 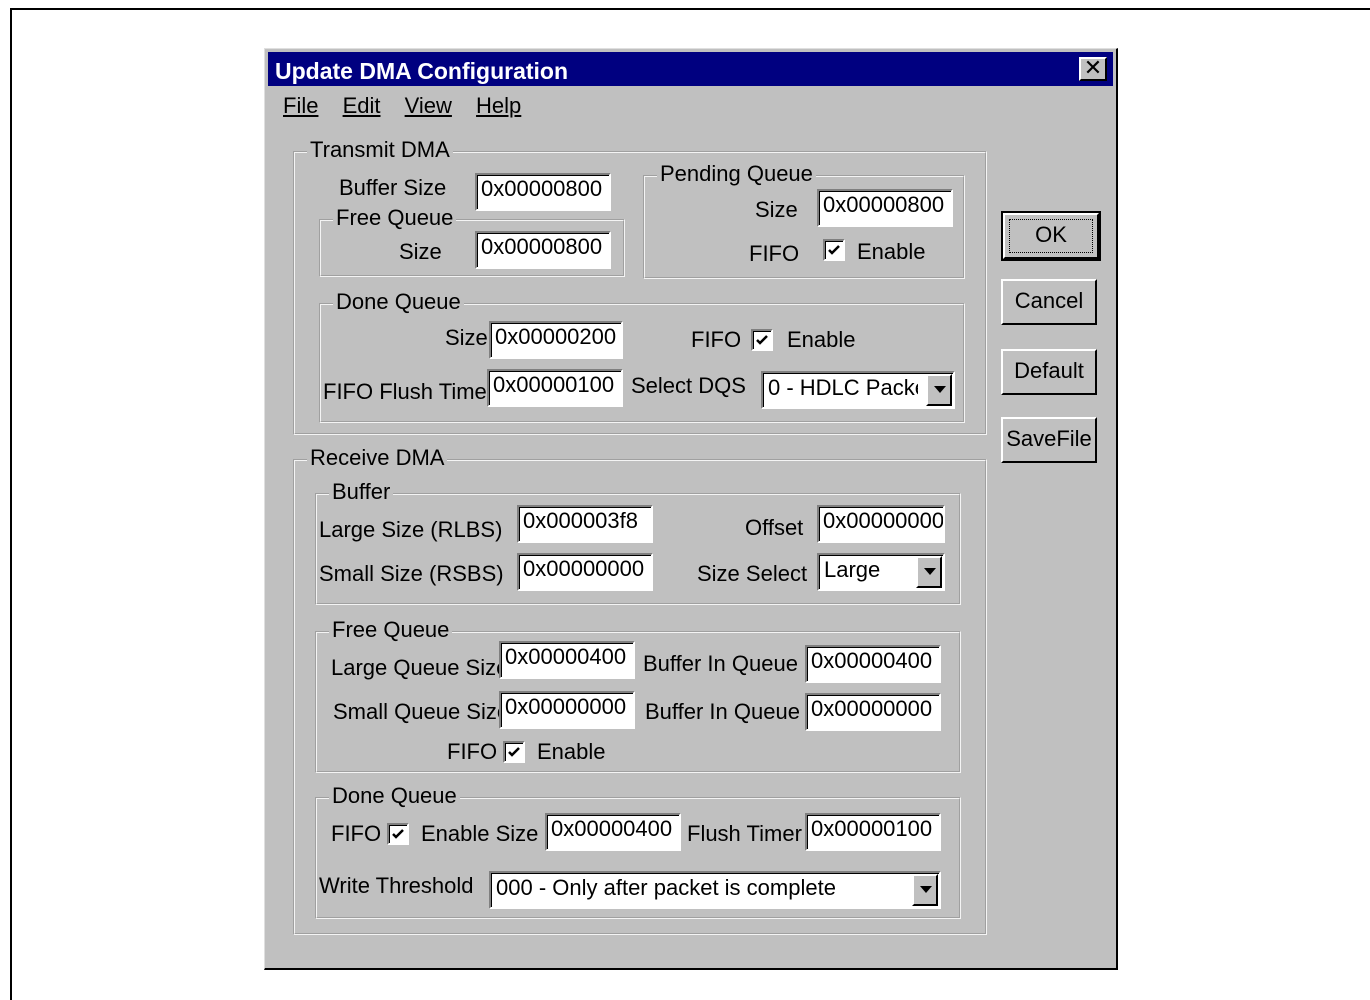 What do you see at coordinates (377, 458) in the screenshot?
I see `receive-dma-legend: Receive DMA` at bounding box center [377, 458].